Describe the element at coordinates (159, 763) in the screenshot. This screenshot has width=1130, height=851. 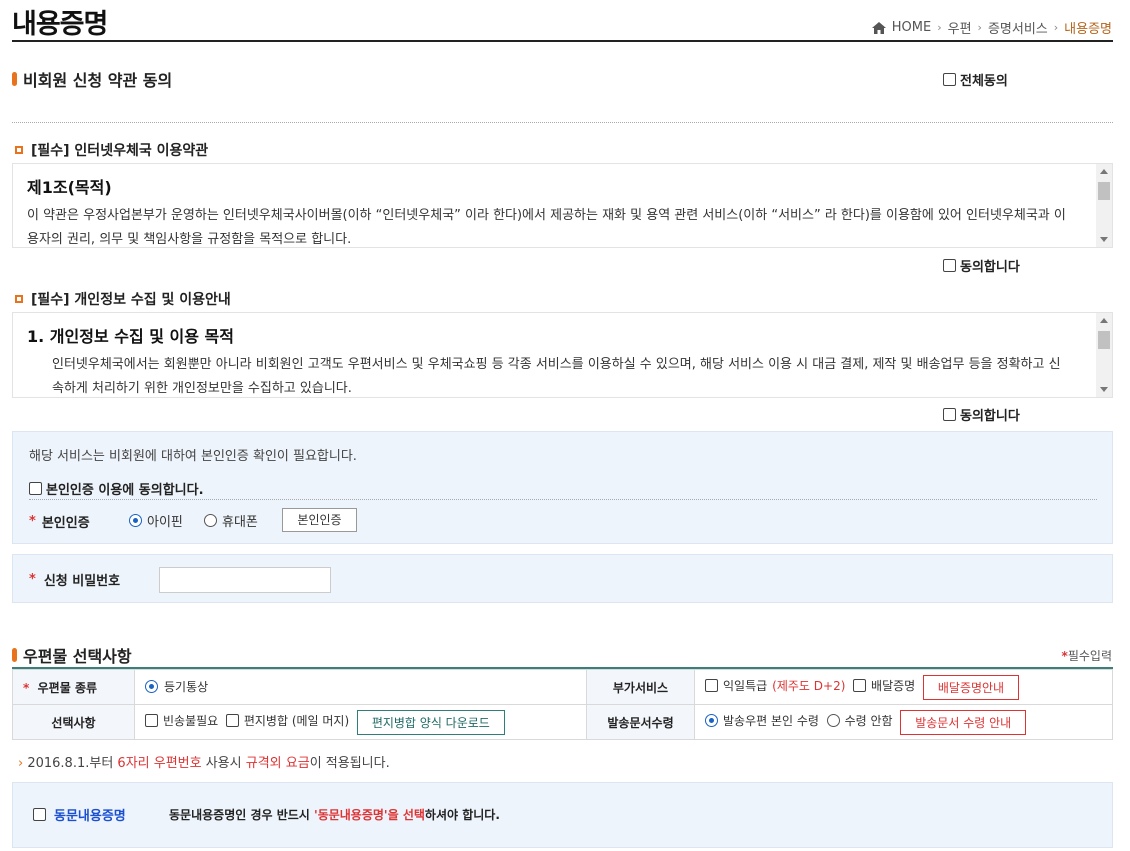
I see `notice-highlight-1: 6자리 우편번호` at that location.